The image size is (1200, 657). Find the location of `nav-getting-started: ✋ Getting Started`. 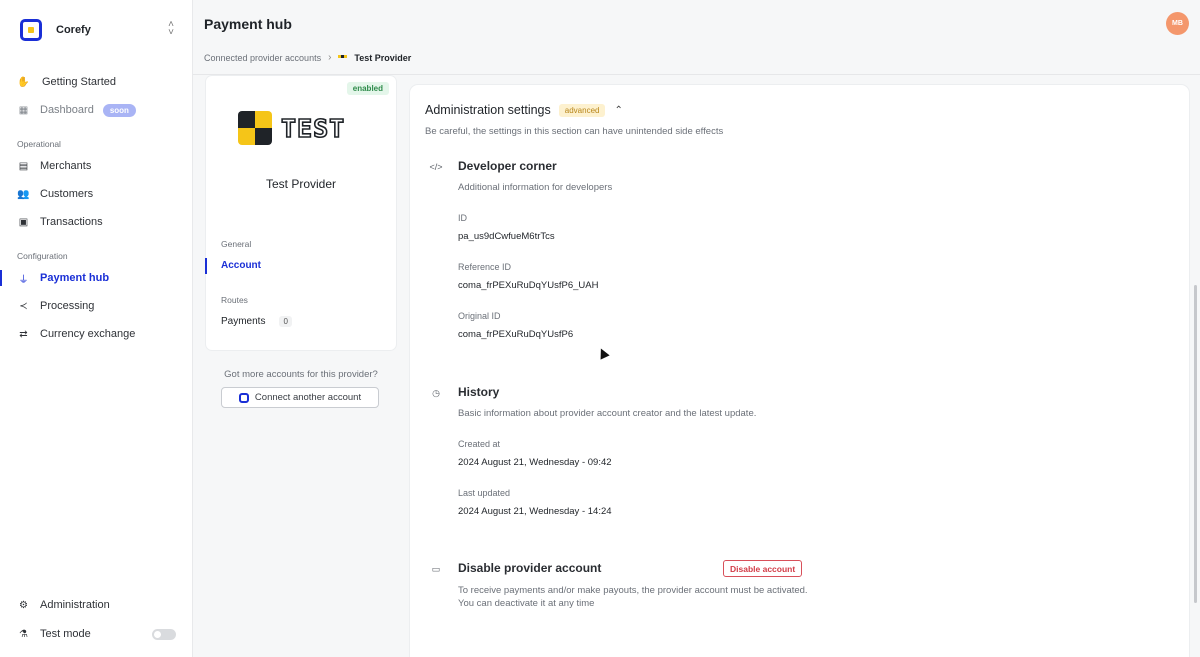

nav-getting-started: ✋ Getting Started is located at coordinates (96, 82).